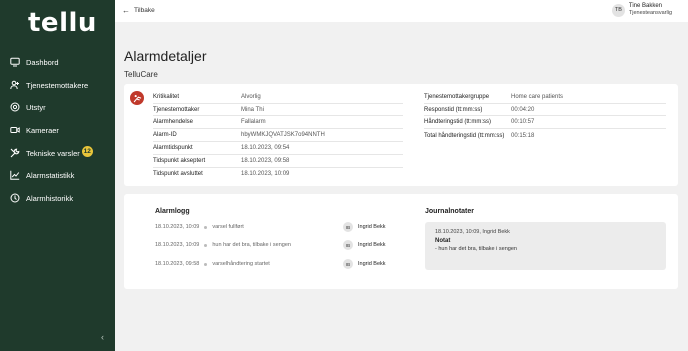  What do you see at coordinates (453, 109) in the screenshot?
I see `detail-key: Responstid (tt:mm:ss)` at bounding box center [453, 109].